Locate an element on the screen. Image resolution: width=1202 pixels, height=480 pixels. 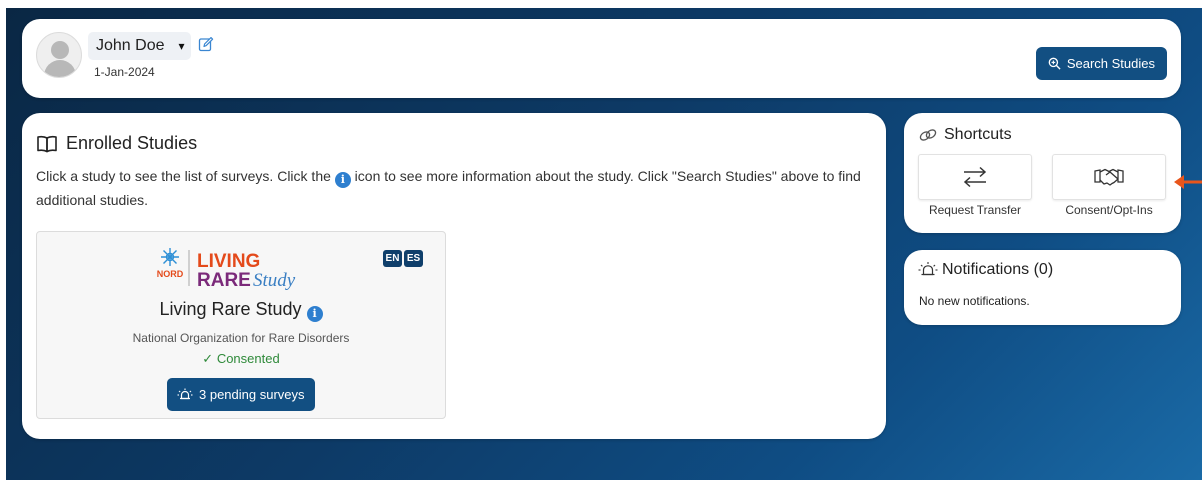
consent-opt-ins-shortcut is located at coordinates (1109, 177).